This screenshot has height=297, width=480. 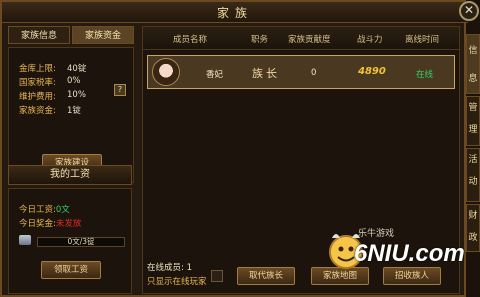 What do you see at coordinates (422, 40) in the screenshot?
I see `header-offline-time: 离线时间` at bounding box center [422, 40].